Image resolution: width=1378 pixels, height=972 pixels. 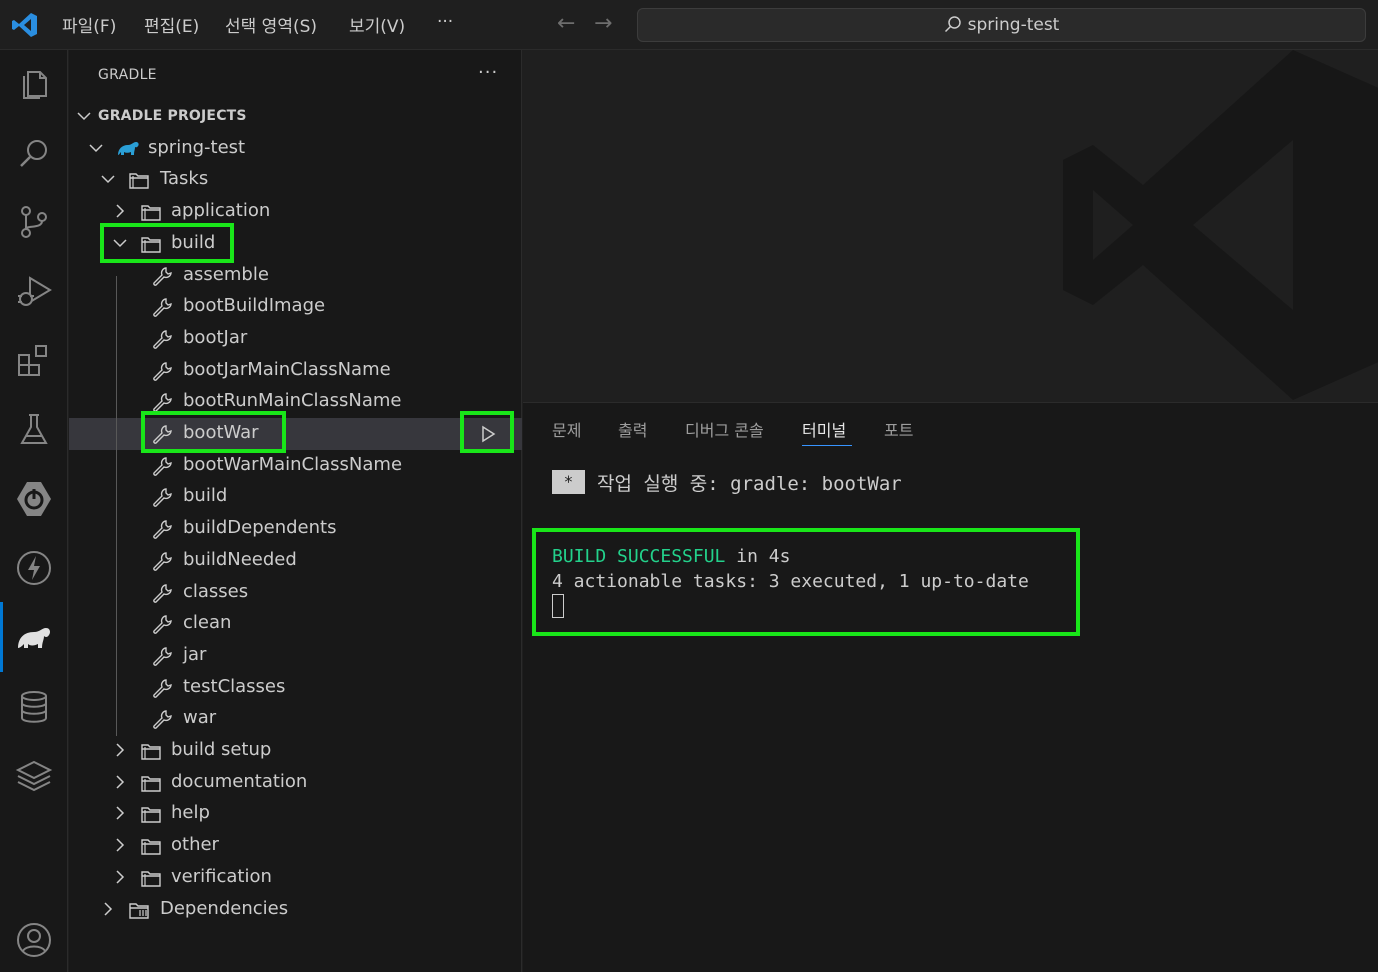 I want to click on task-label: war, so click(x=200, y=718).